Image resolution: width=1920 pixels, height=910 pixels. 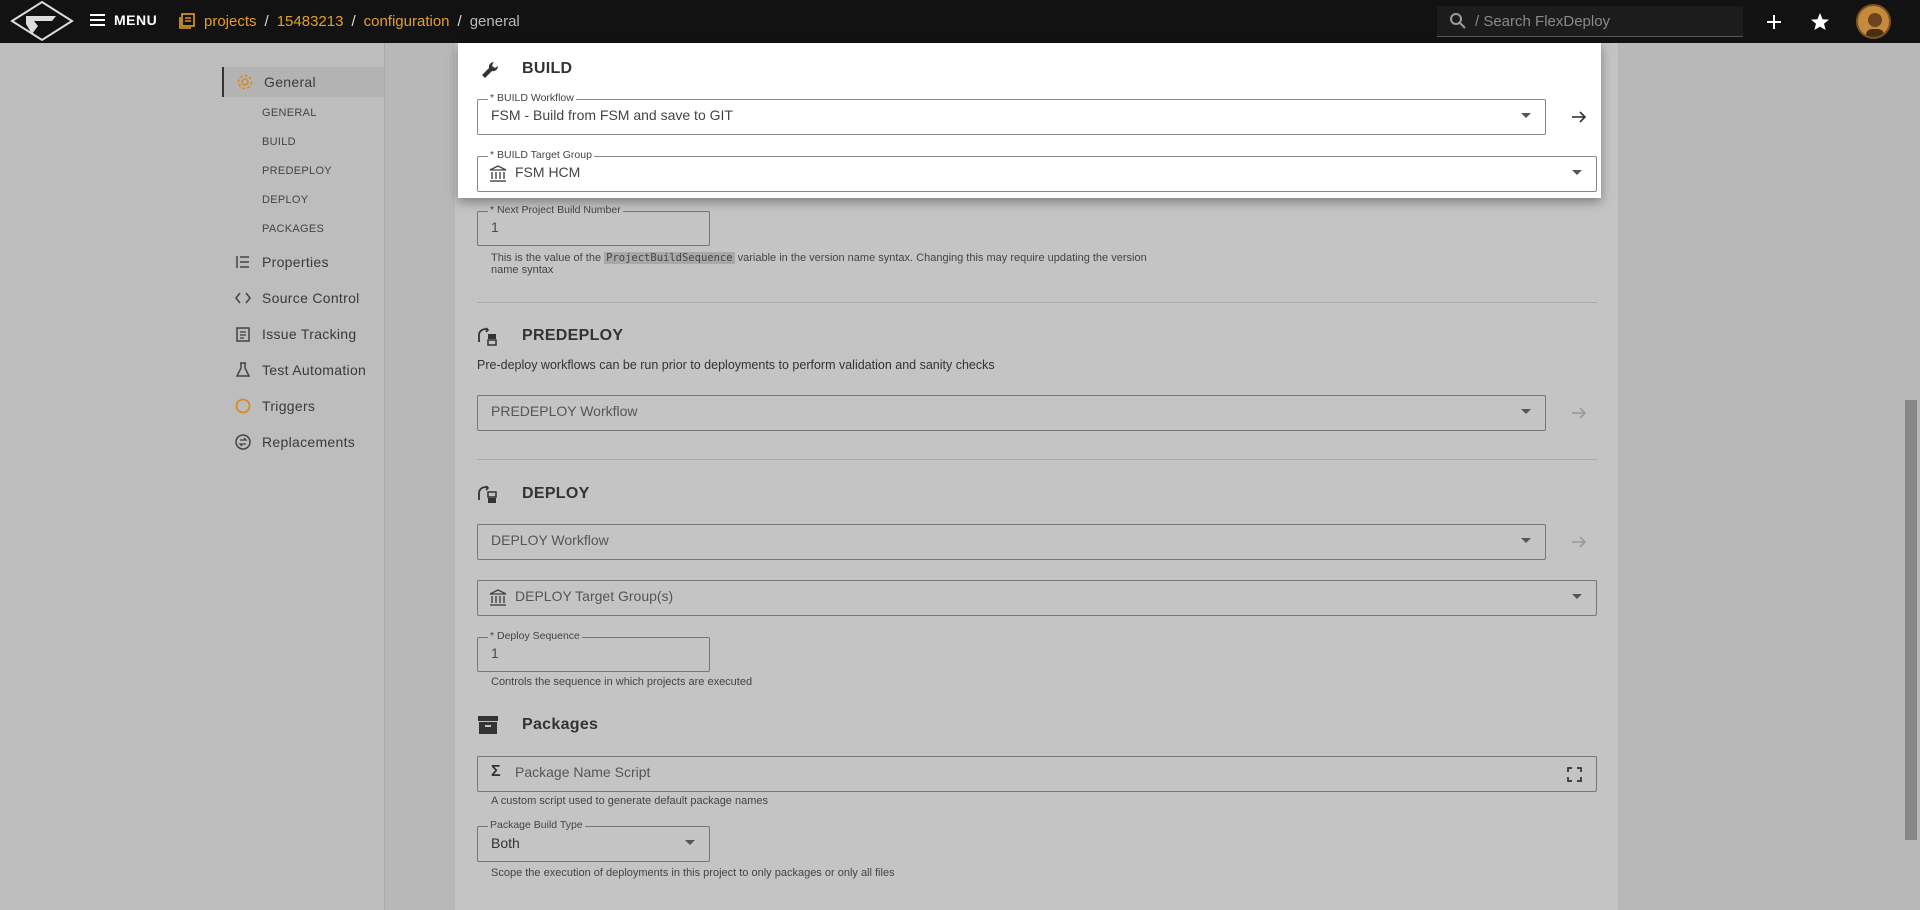 I want to click on search-icon, so click(x=1458, y=21).